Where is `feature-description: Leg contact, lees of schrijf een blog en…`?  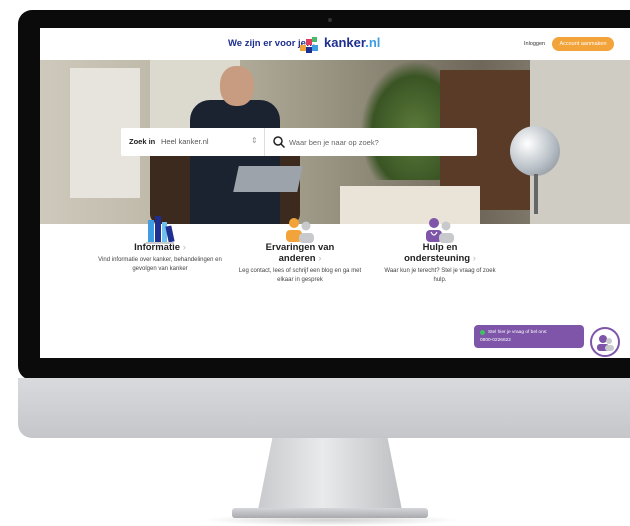
feature-description: Leg contact, lees of schrijf een blog en… is located at coordinates (300, 275).